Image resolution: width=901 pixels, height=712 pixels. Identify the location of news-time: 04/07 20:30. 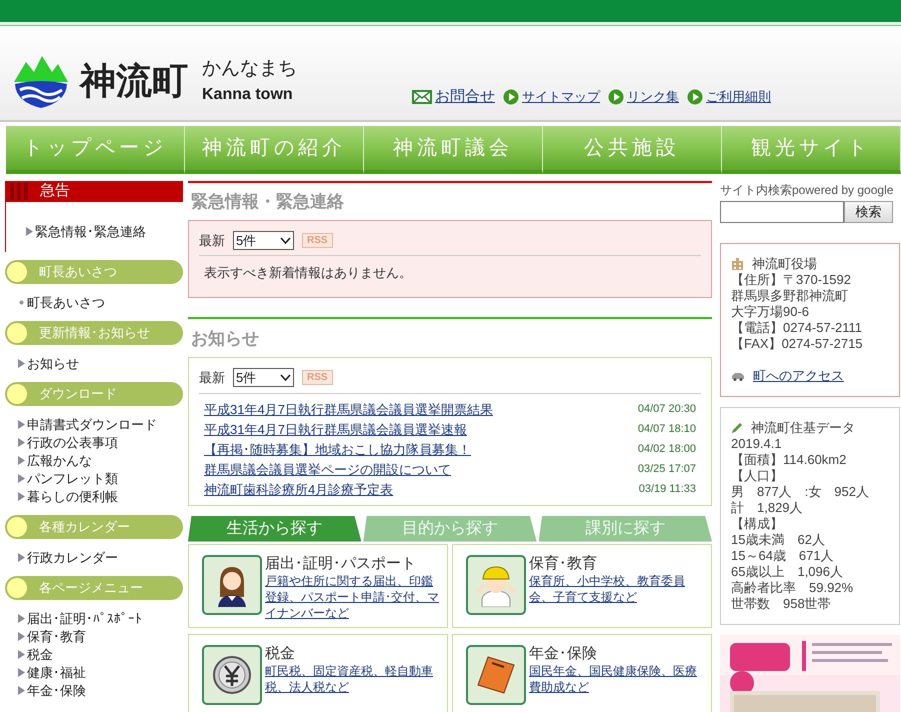
(667, 410).